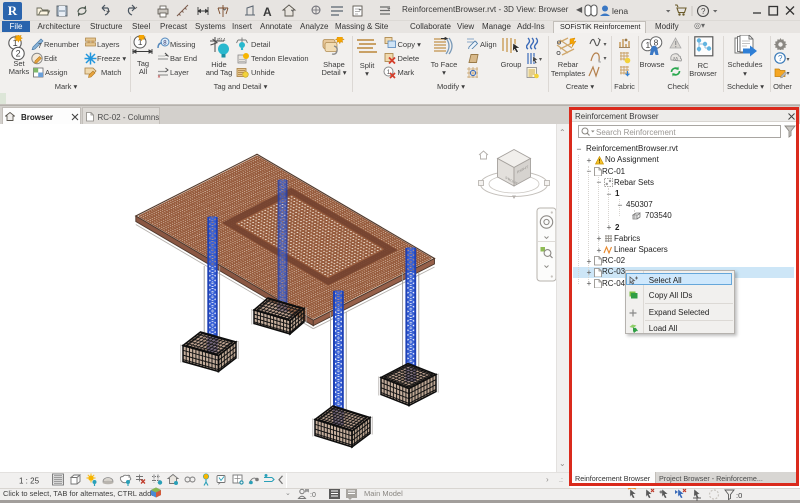 This screenshot has width=800, height=503. Describe the element at coordinates (29, 480) in the screenshot. I see `svg-text: 1 : 25` at that location.